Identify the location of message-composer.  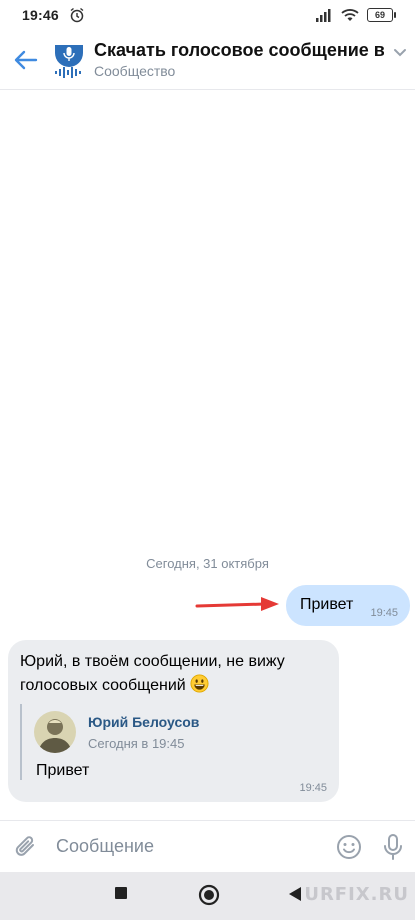
(207, 846).